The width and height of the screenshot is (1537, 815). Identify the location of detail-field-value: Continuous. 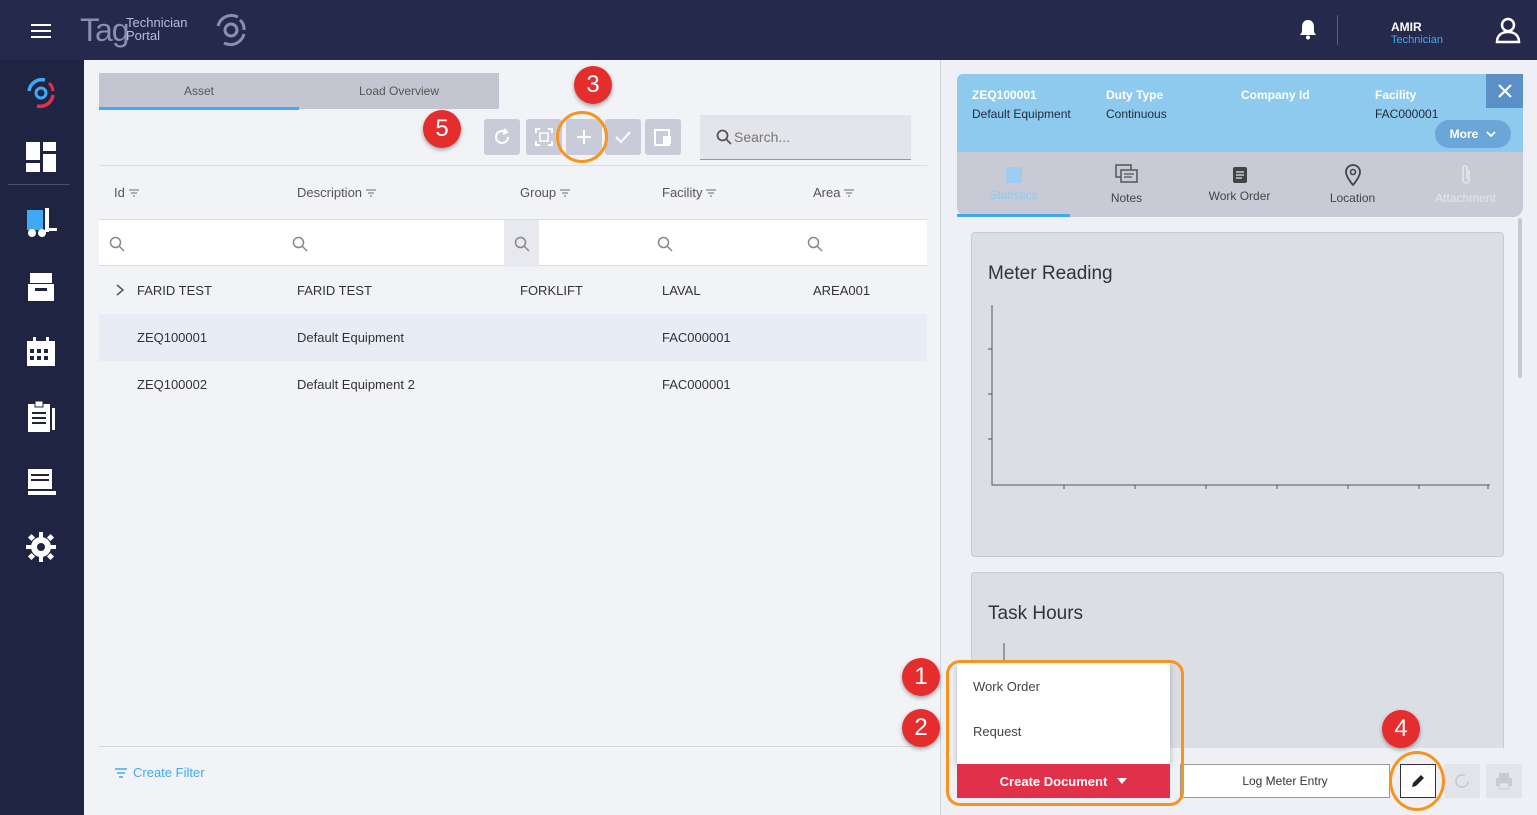
(1136, 114).